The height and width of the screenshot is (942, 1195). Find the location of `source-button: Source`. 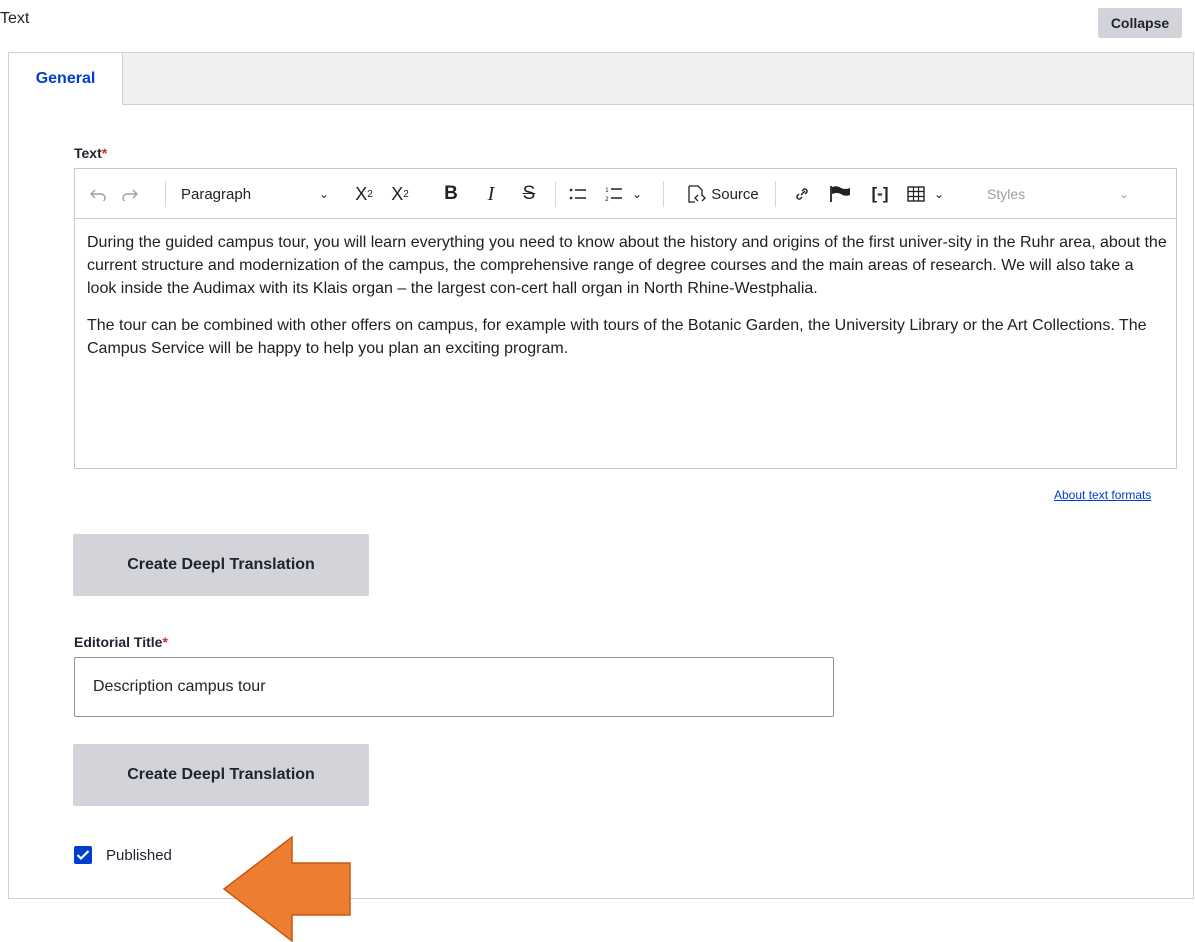

source-button: Source is located at coordinates (722, 194).